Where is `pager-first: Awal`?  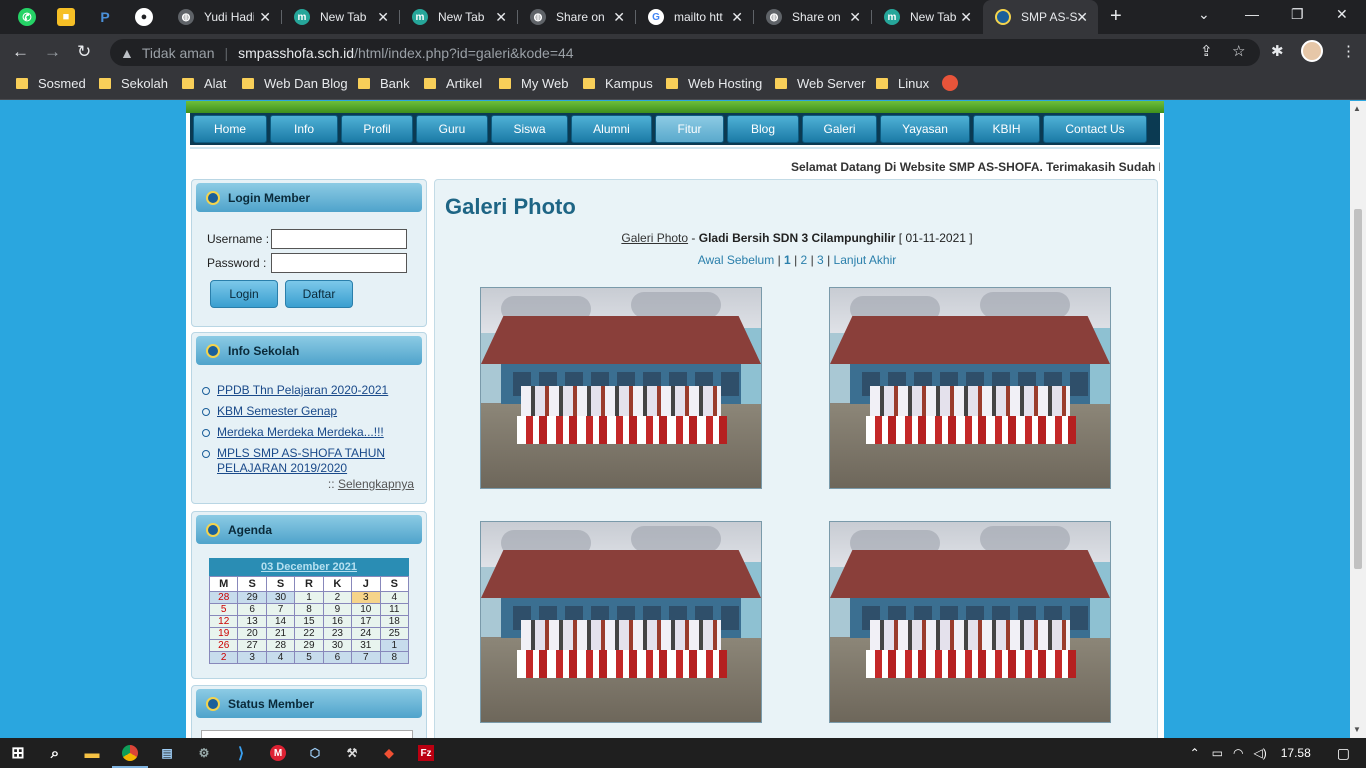
pager-first: Awal is located at coordinates (711, 260).